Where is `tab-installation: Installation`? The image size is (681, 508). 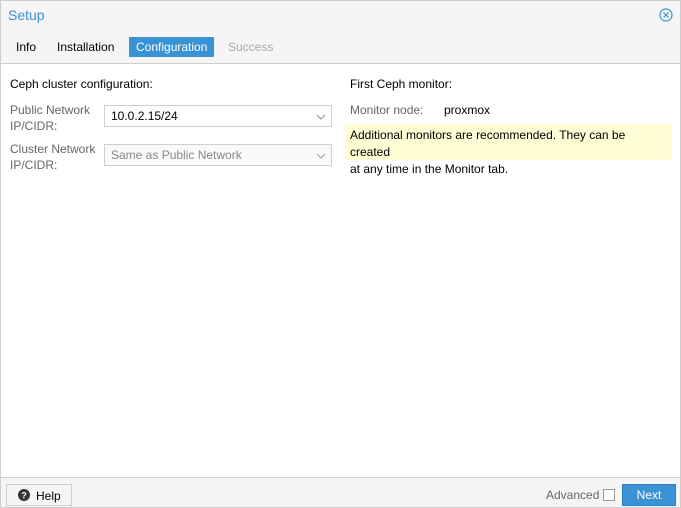
tab-installation: Installation is located at coordinates (85, 47).